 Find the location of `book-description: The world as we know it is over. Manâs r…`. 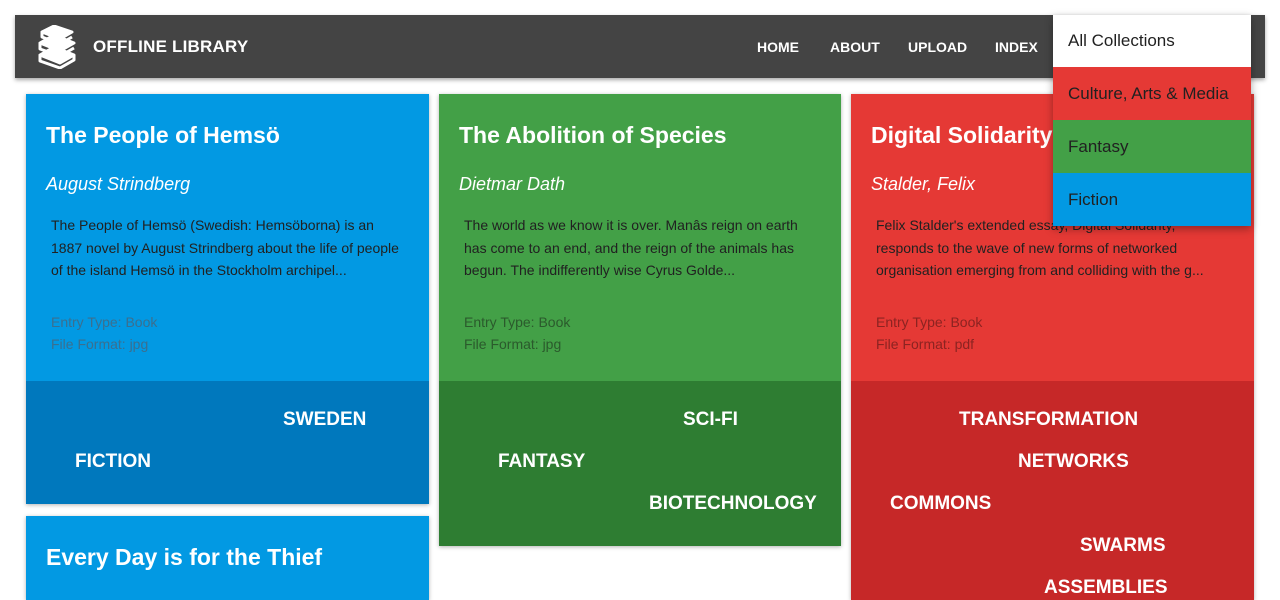

book-description: The world as we know it is over. Manâs r… is located at coordinates (631, 247).